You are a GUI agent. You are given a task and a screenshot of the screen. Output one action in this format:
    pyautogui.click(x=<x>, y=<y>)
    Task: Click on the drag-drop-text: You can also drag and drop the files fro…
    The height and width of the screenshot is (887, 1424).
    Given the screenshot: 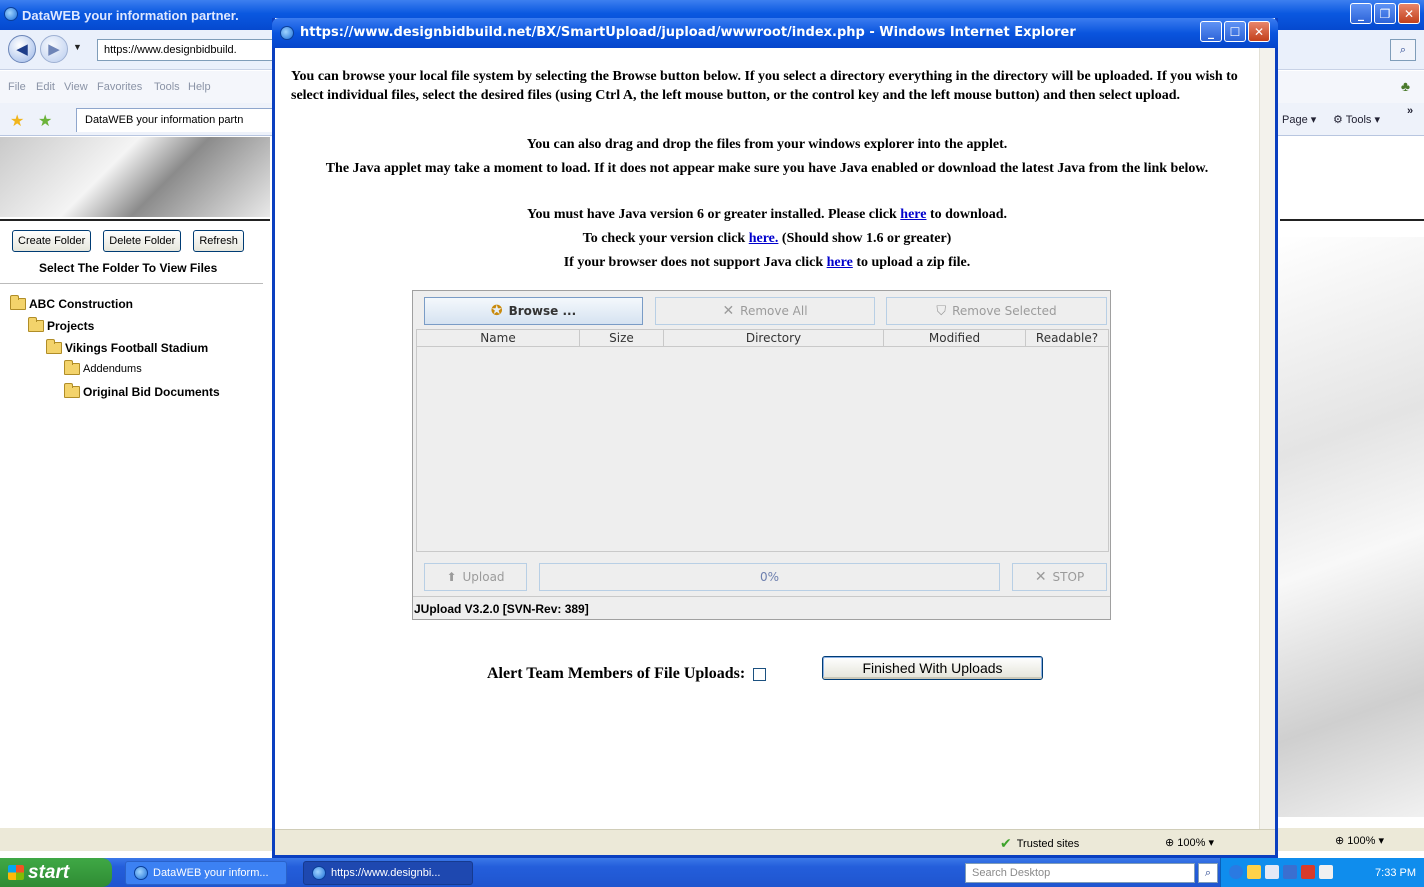 What is the action you would take?
    pyautogui.click(x=767, y=144)
    